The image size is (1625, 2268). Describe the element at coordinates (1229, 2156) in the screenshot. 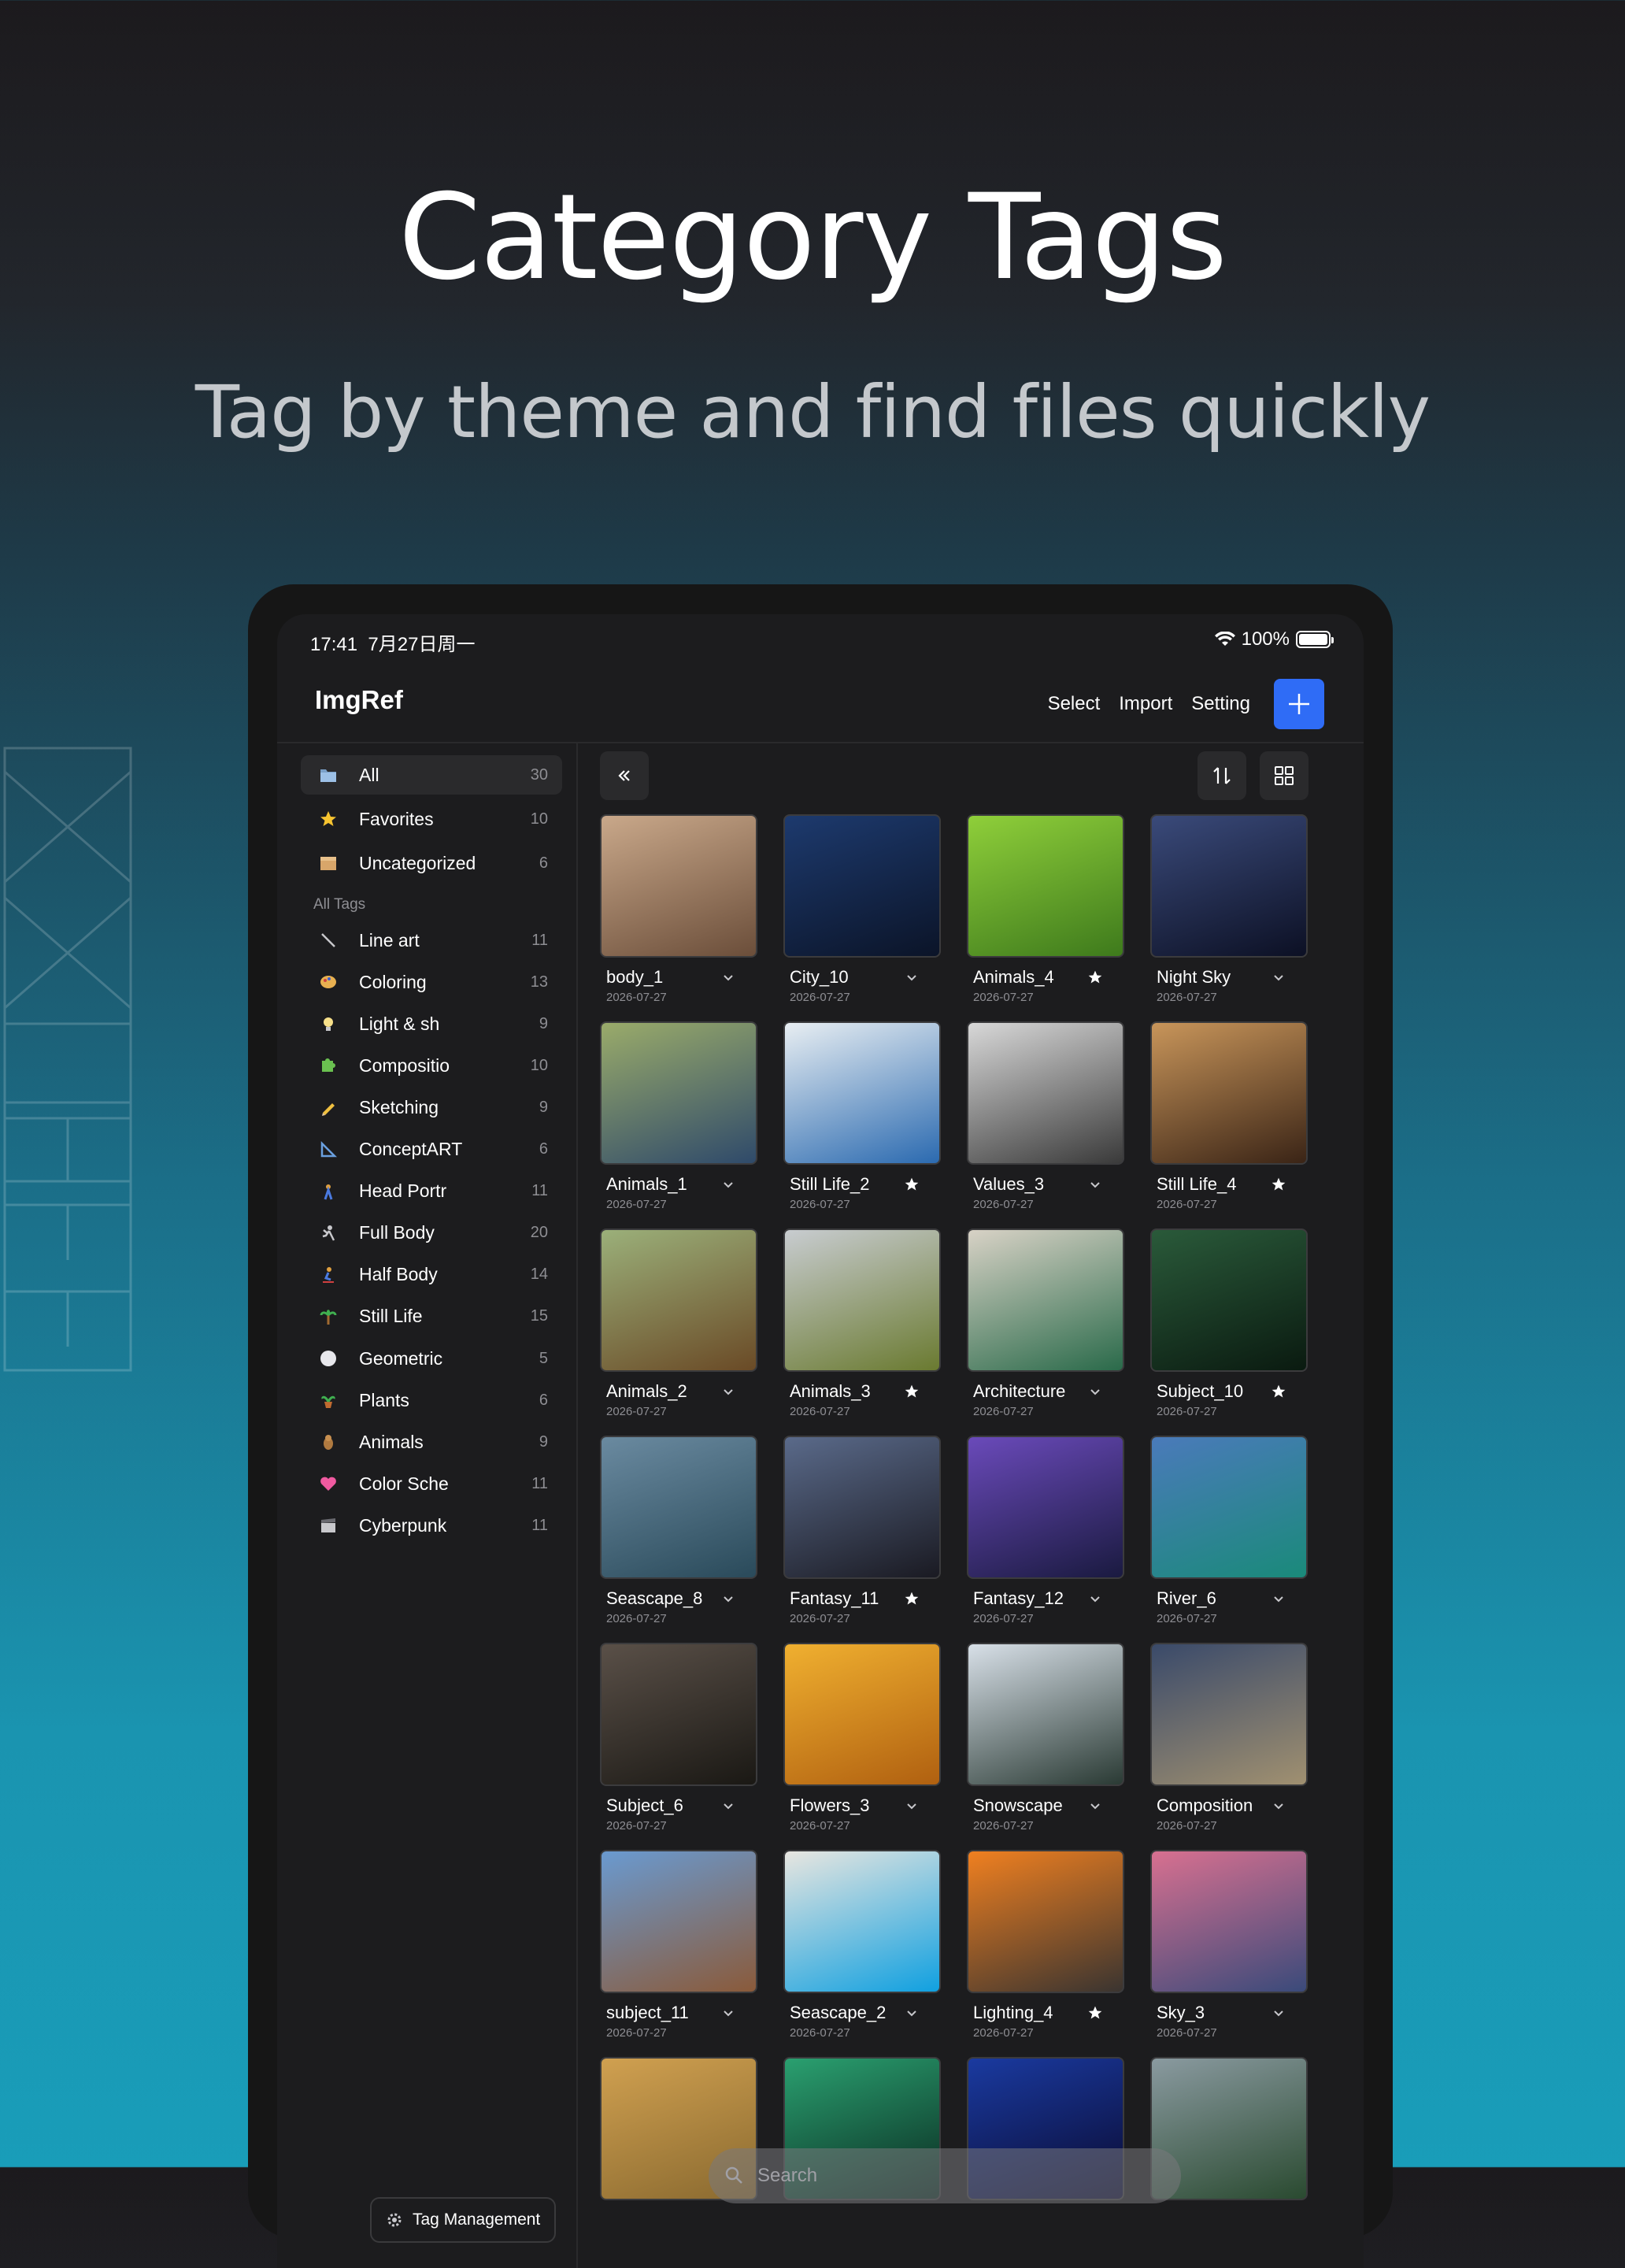

I see `image-card` at that location.